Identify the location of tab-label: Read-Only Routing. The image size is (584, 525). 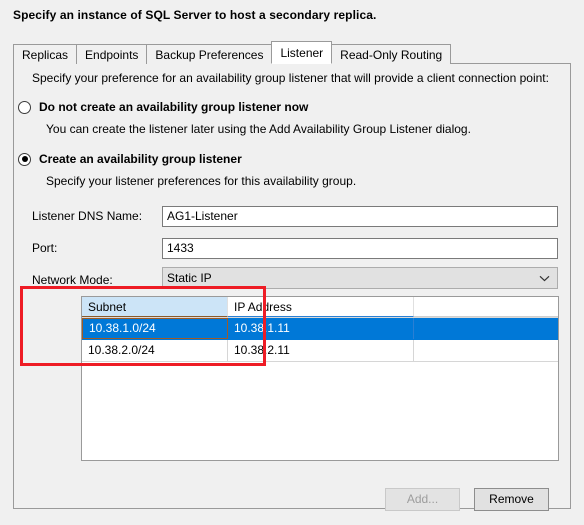
(391, 55).